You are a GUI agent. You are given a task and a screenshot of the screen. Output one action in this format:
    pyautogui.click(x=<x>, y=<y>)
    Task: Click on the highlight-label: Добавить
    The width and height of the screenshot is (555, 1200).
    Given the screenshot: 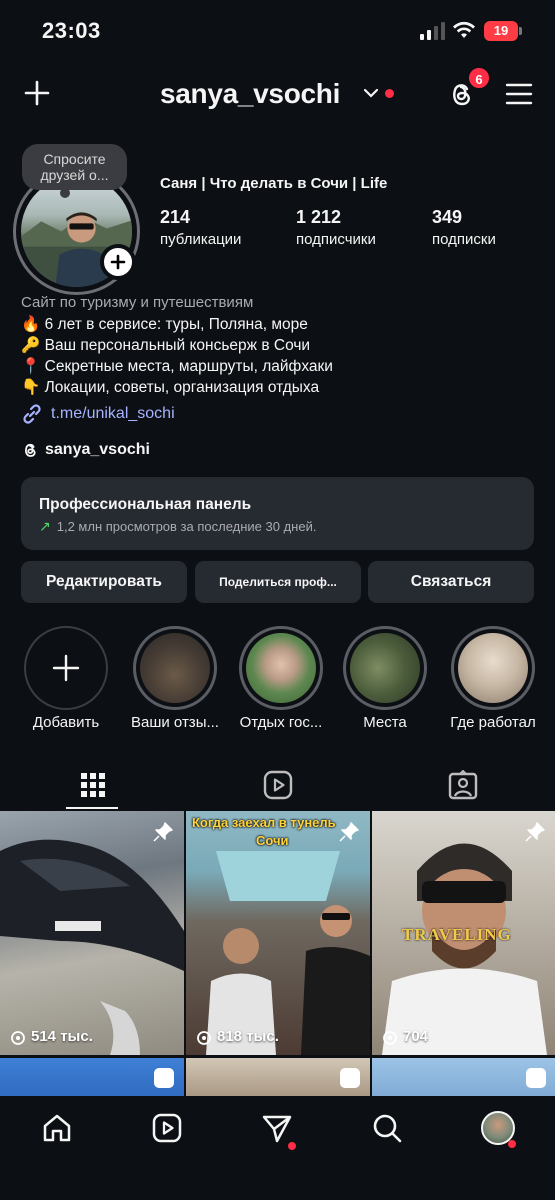 What is the action you would take?
    pyautogui.click(x=66, y=722)
    